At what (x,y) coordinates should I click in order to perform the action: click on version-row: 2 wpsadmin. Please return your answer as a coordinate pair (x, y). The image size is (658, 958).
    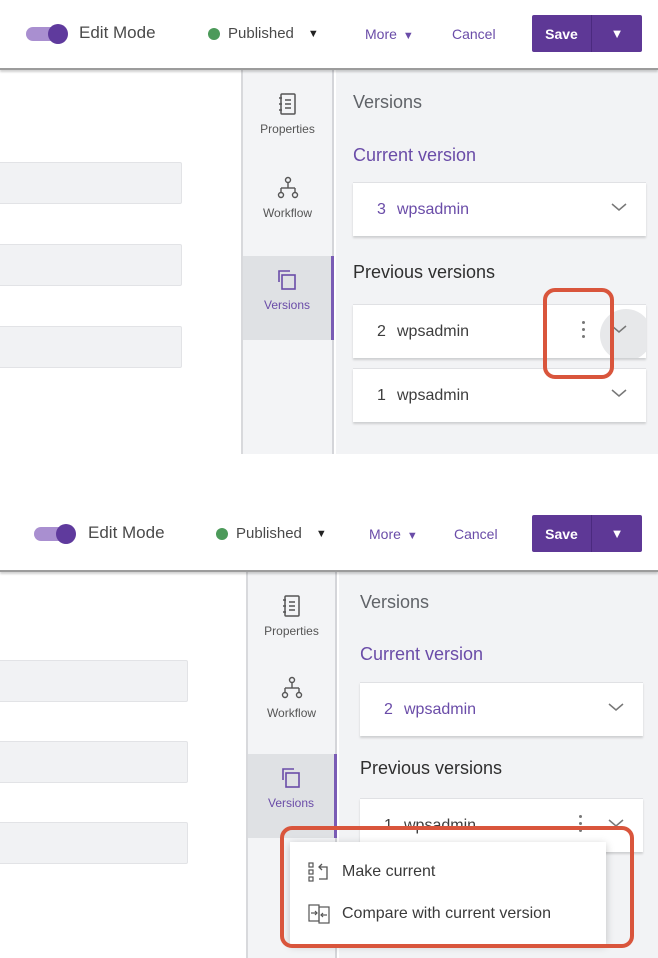
    Looking at the image, I should click on (499, 331).